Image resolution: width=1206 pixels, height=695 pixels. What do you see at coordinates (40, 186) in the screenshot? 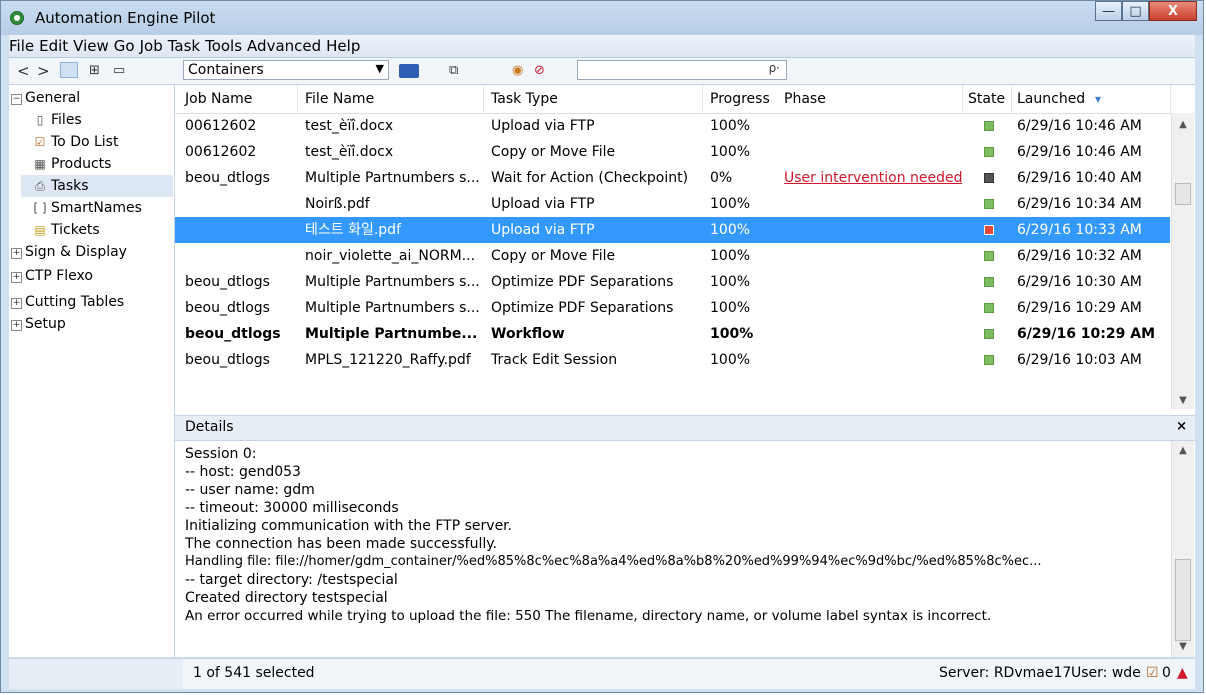
I see `tasks-icon: ⎙` at bounding box center [40, 186].